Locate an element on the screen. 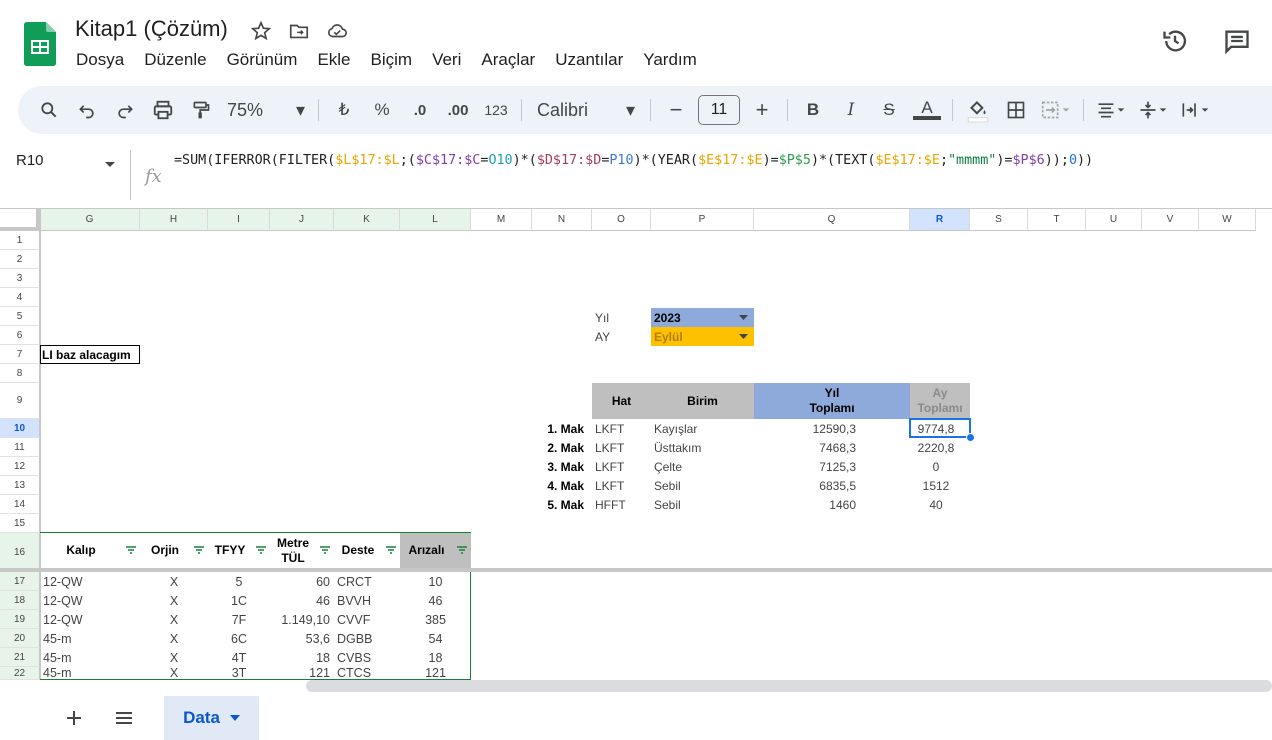 The width and height of the screenshot is (1272, 740). comments-icon is located at coordinates (1237, 41).